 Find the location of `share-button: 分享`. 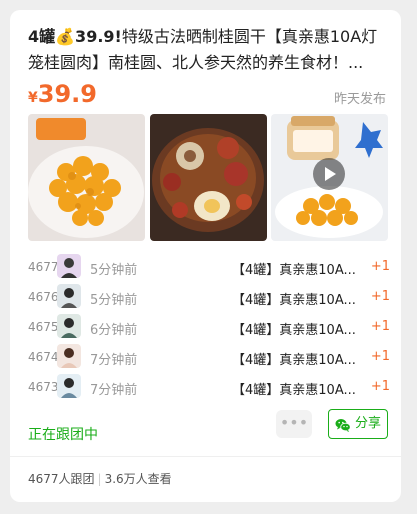

share-button: 分享 is located at coordinates (358, 424).